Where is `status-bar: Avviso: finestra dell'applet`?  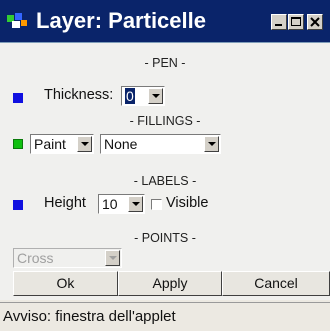 status-bar: Avviso: finestra dell'applet is located at coordinates (165, 316).